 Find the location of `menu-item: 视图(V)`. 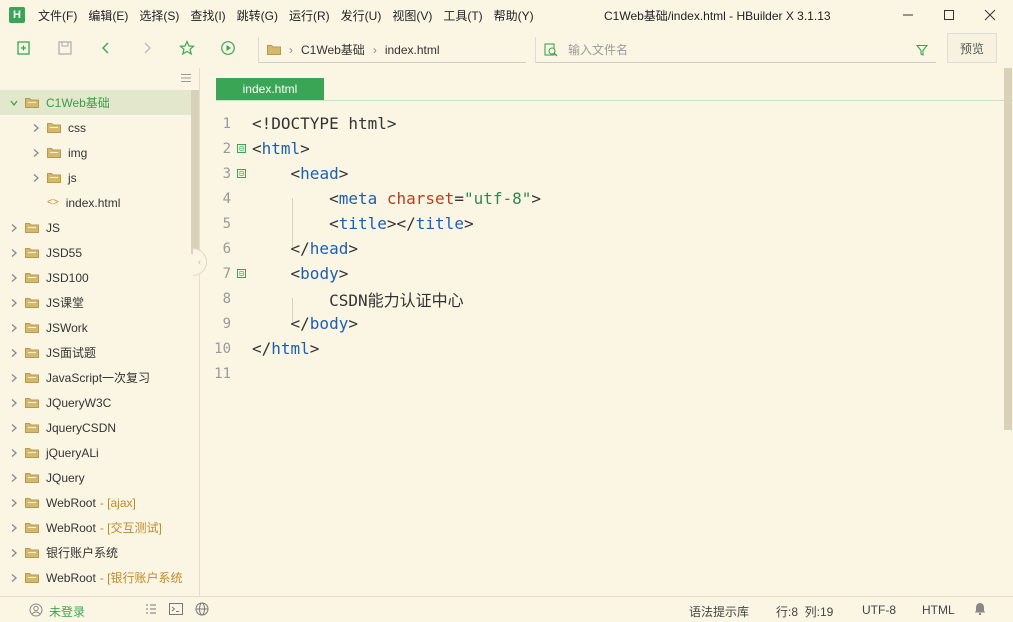

menu-item: 视图(V) is located at coordinates (412, 15).